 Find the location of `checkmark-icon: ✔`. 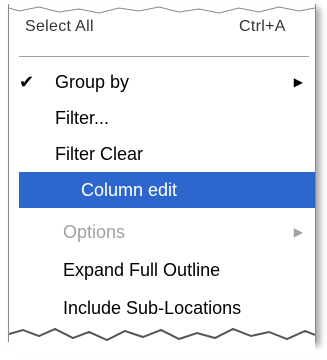

checkmark-icon: ✔ is located at coordinates (27, 82).